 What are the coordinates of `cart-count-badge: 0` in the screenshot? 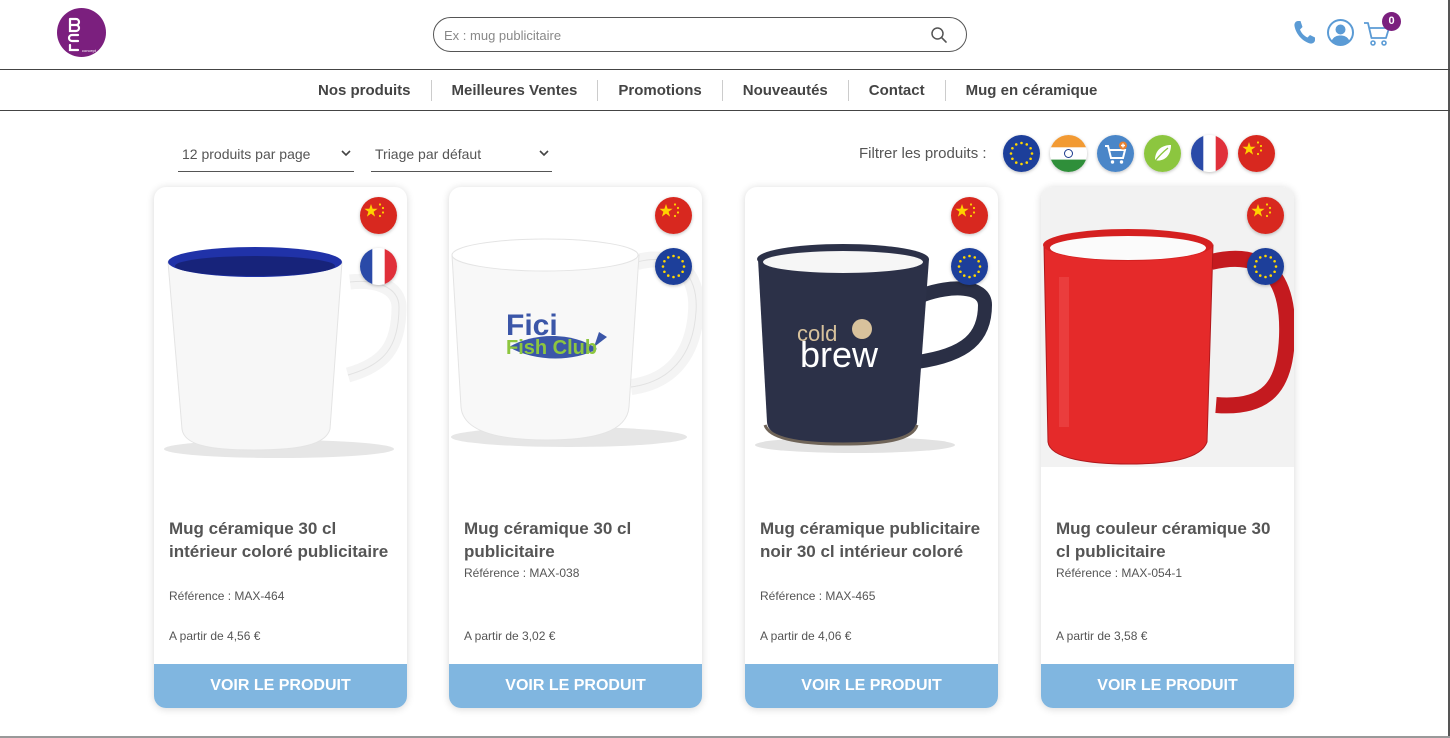 It's located at (1391, 21).